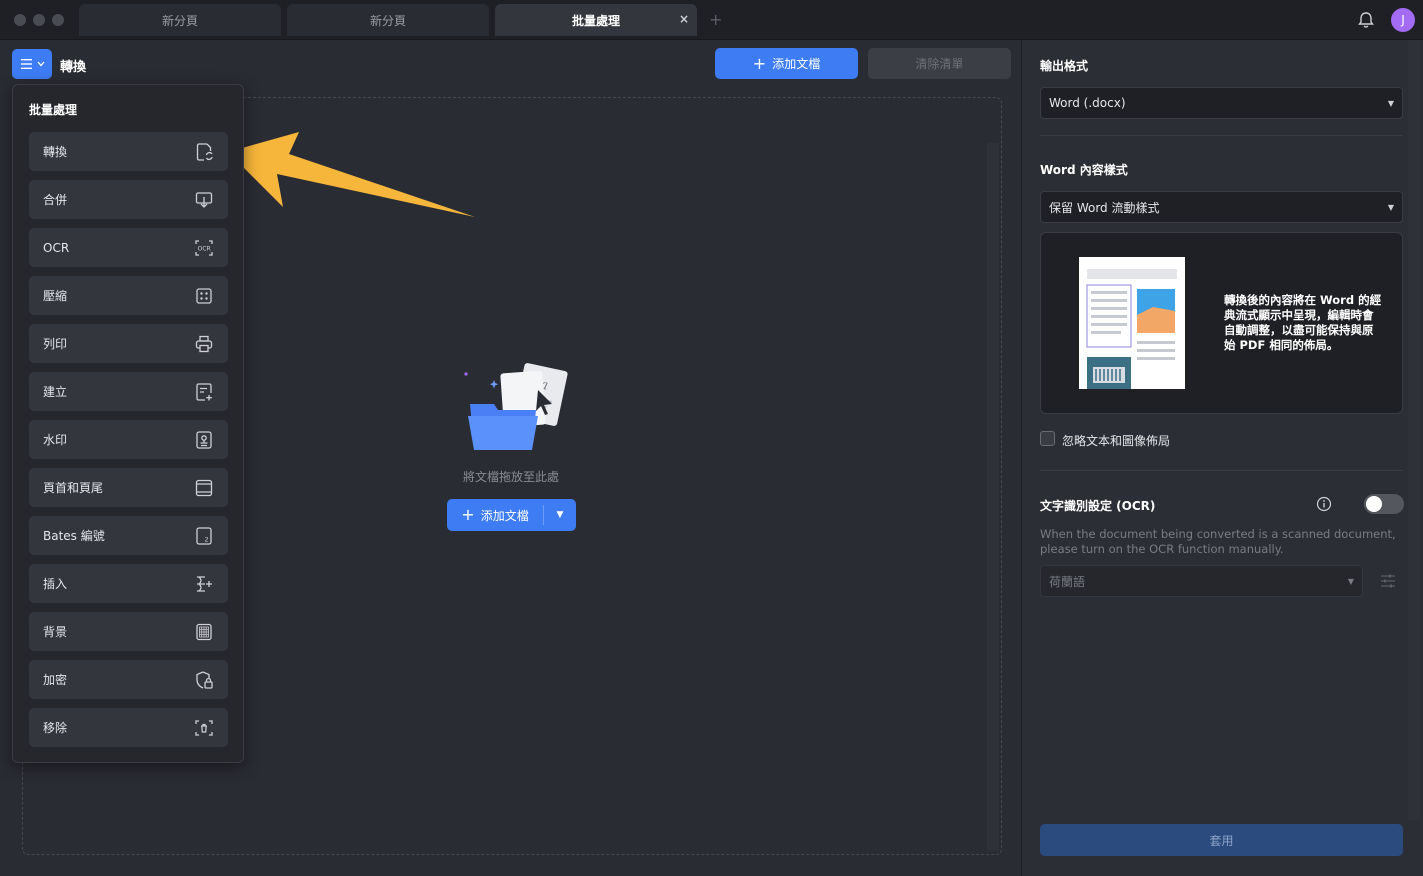  What do you see at coordinates (596, 20) in the screenshot?
I see `tab-batch-process: 批量處理 ×` at bounding box center [596, 20].